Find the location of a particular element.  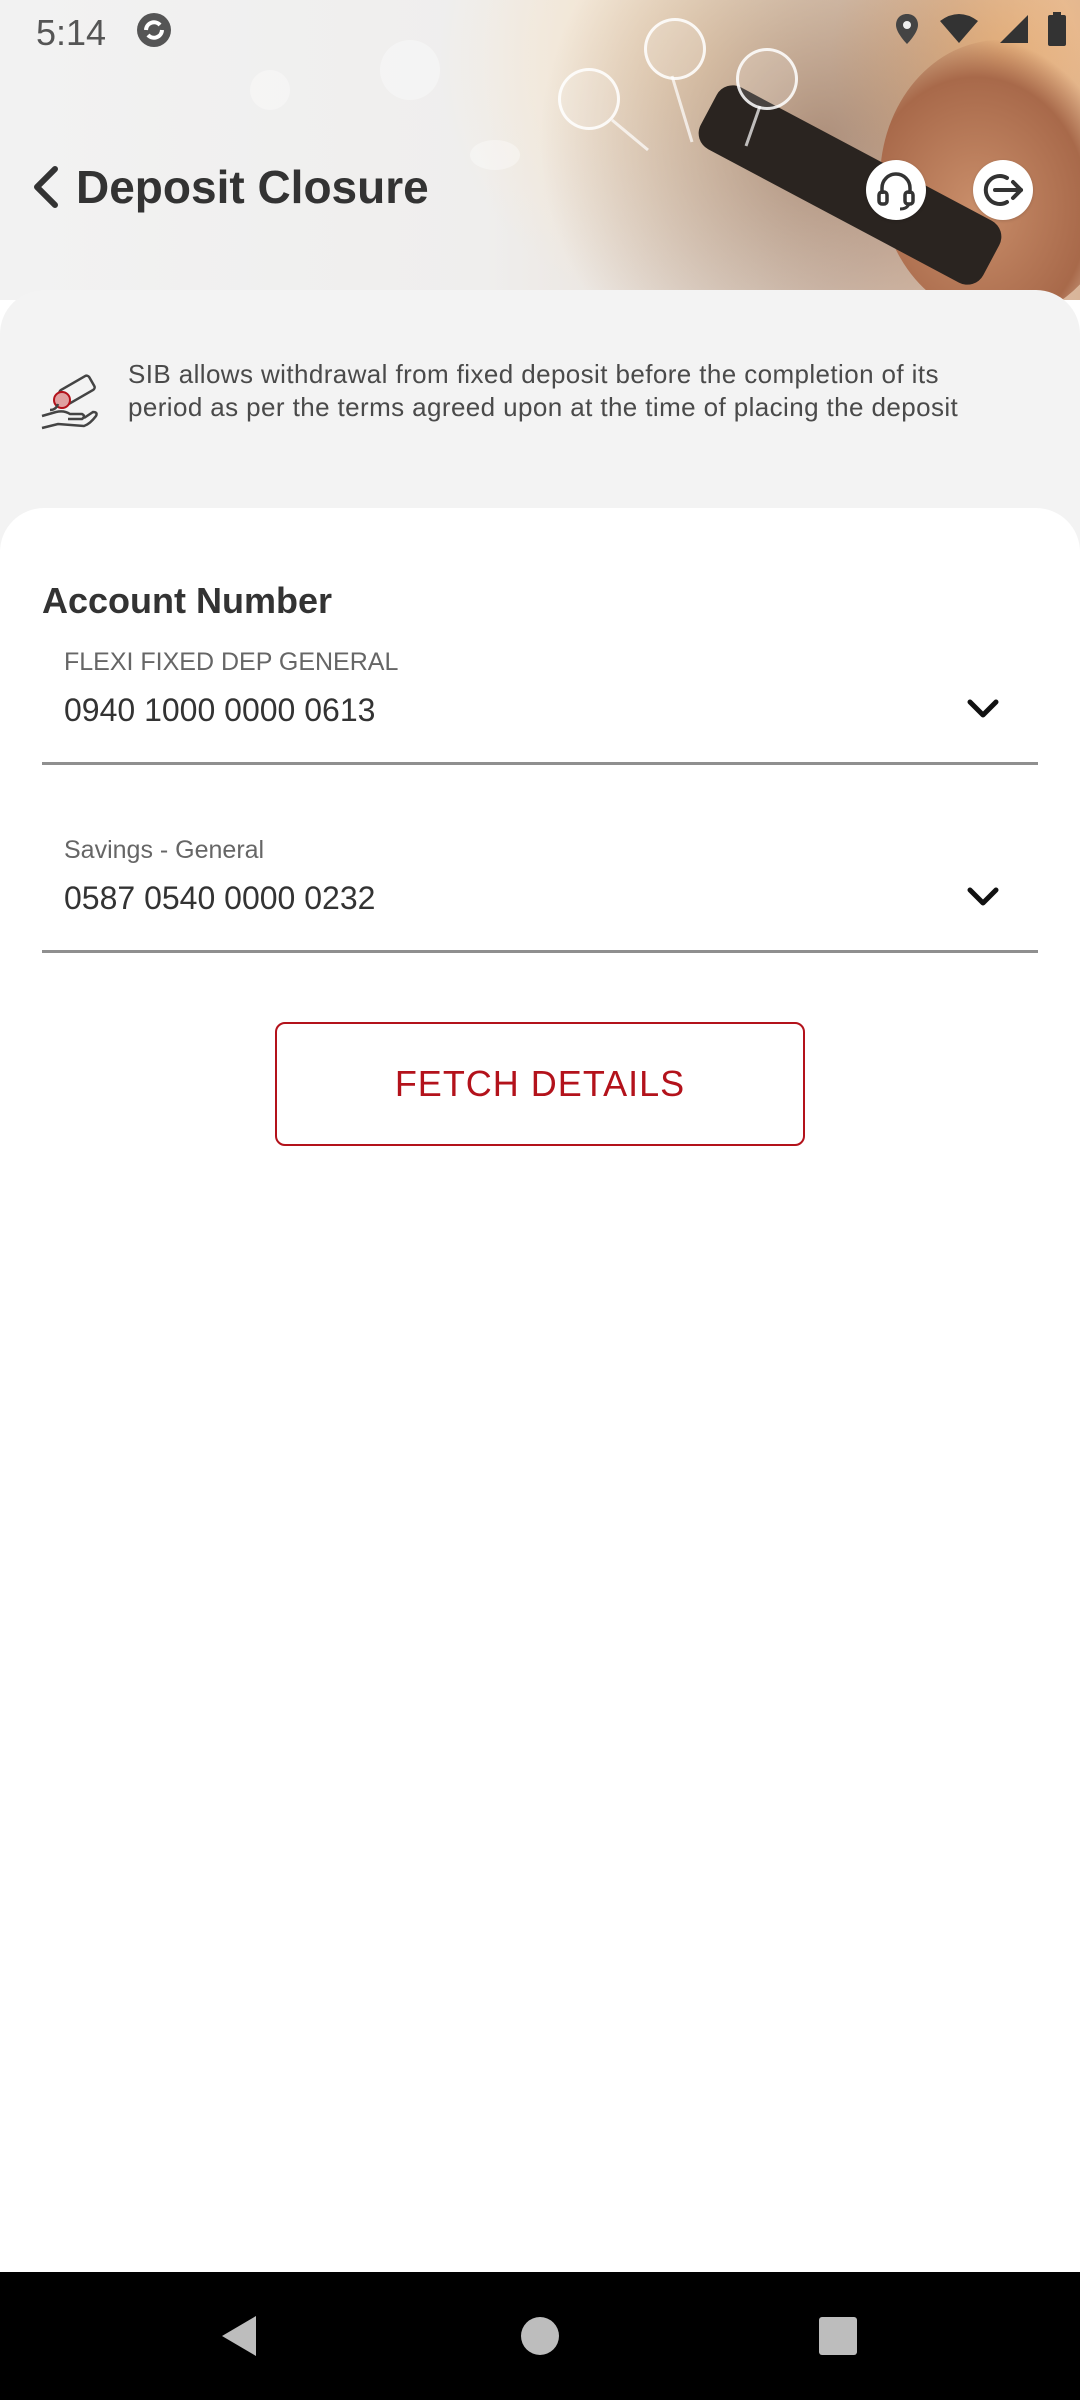

account-number-title: Account Number is located at coordinates (187, 600).